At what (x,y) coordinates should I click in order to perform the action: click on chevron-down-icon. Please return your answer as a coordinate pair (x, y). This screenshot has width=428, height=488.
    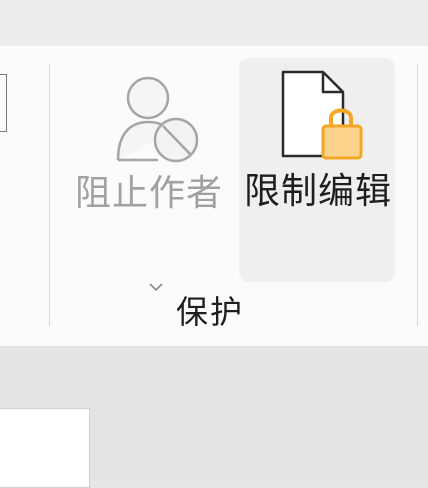
    Looking at the image, I should click on (156, 287).